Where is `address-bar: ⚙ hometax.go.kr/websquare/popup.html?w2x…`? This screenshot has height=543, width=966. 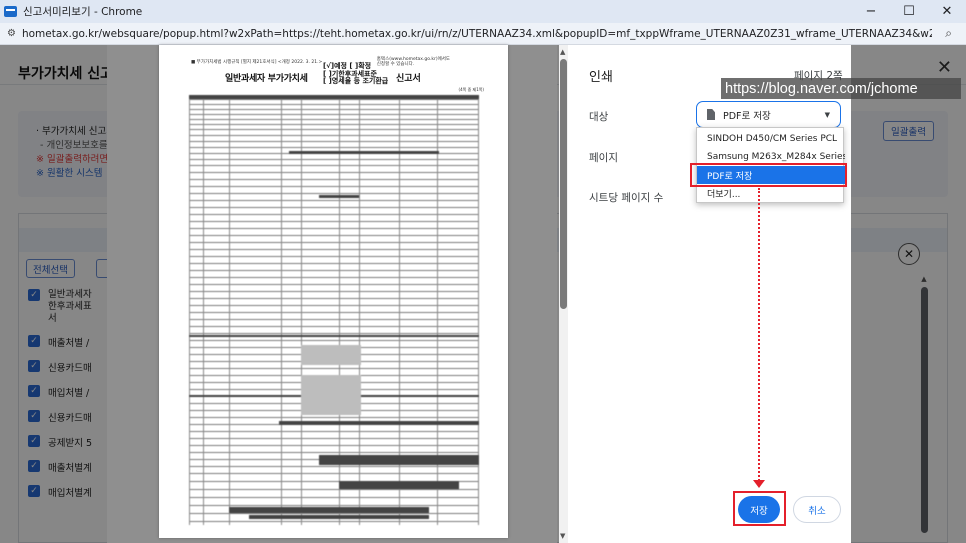 address-bar: ⚙ hometax.go.kr/websquare/popup.html?w2x… is located at coordinates (483, 34).